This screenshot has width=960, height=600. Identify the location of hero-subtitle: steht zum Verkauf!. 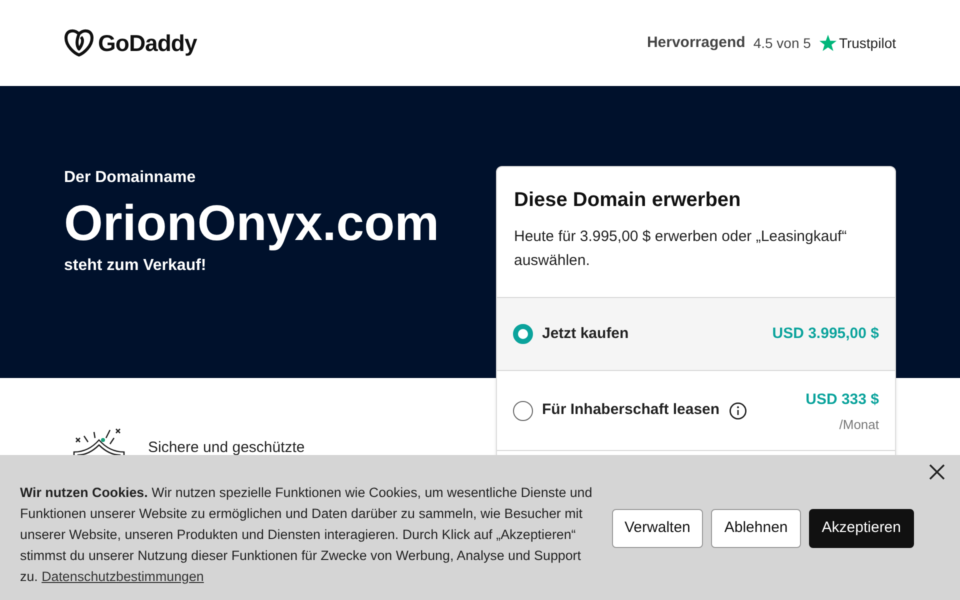
(136, 266).